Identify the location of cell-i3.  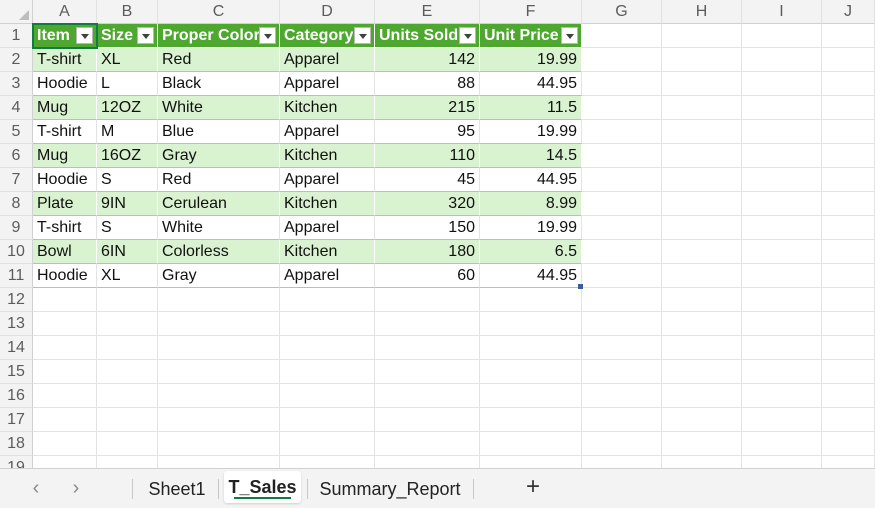
(782, 84).